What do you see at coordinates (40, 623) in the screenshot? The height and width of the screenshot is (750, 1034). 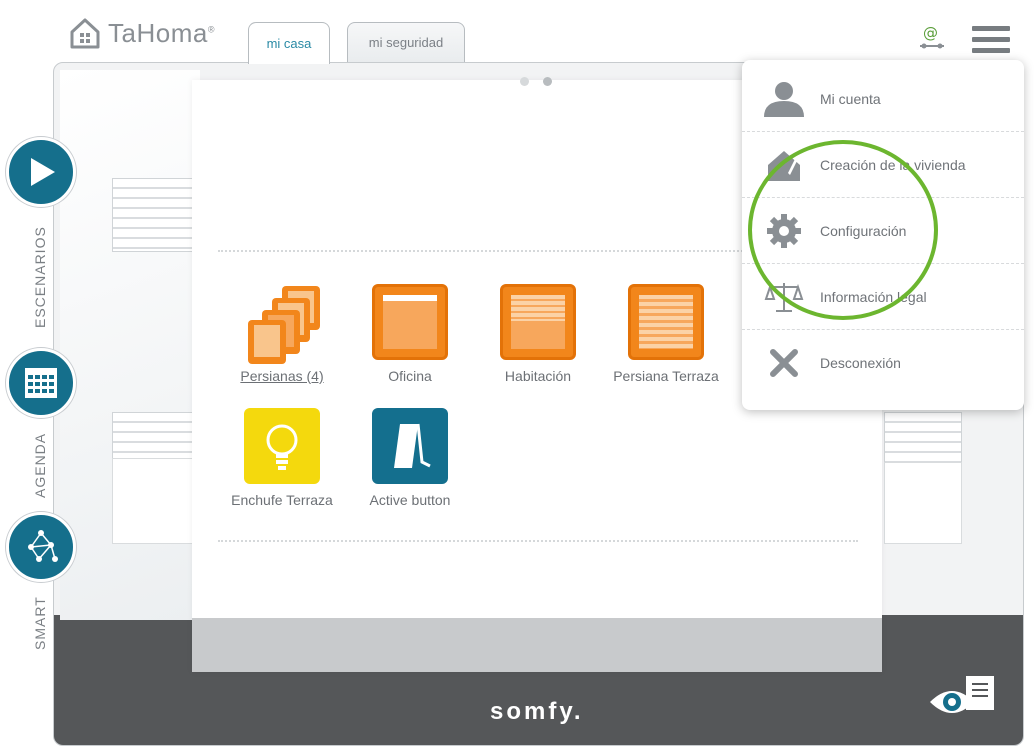 I see `side-label-smart: SMART` at bounding box center [40, 623].